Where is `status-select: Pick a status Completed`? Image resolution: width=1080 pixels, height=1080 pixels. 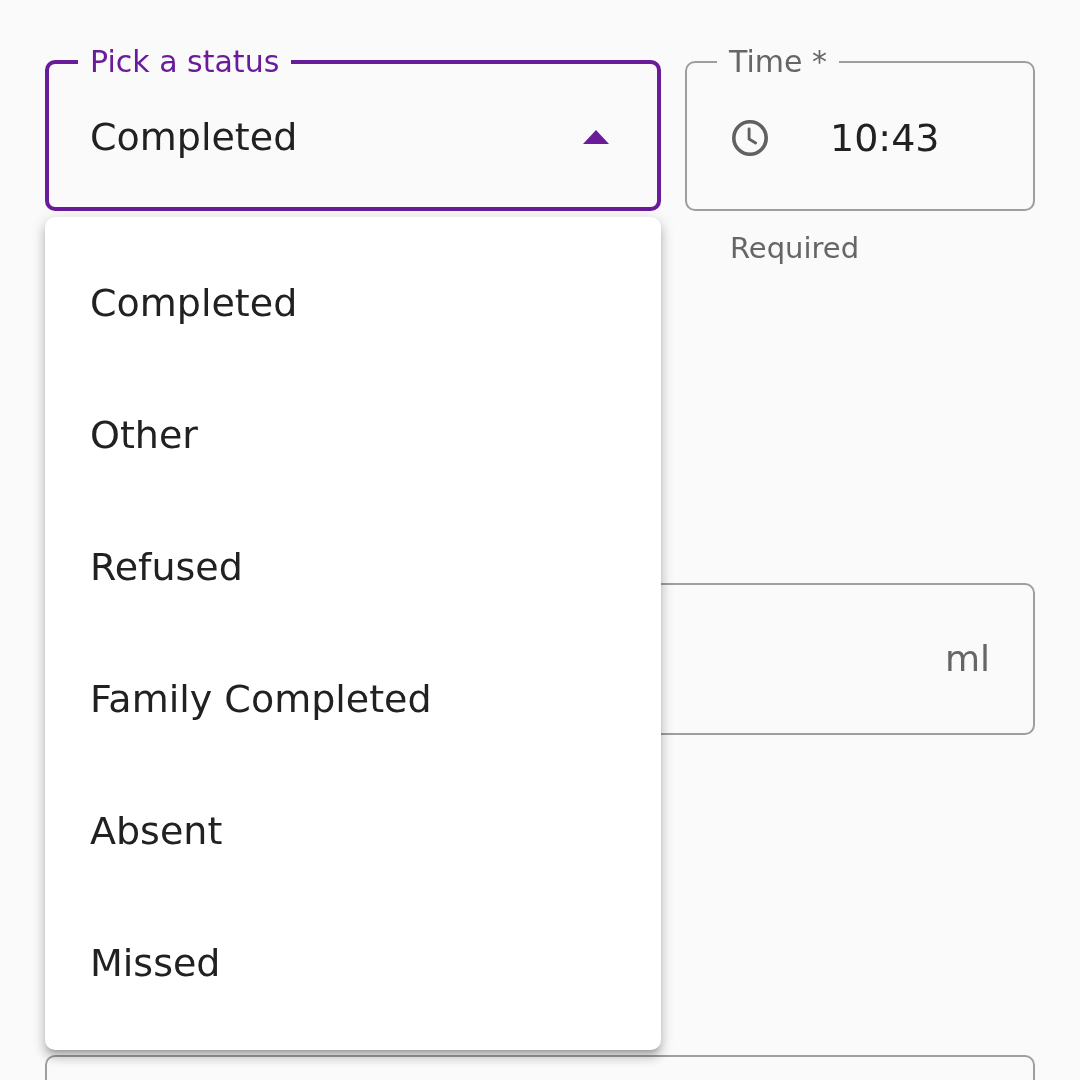 status-select: Pick a status Completed is located at coordinates (353, 128).